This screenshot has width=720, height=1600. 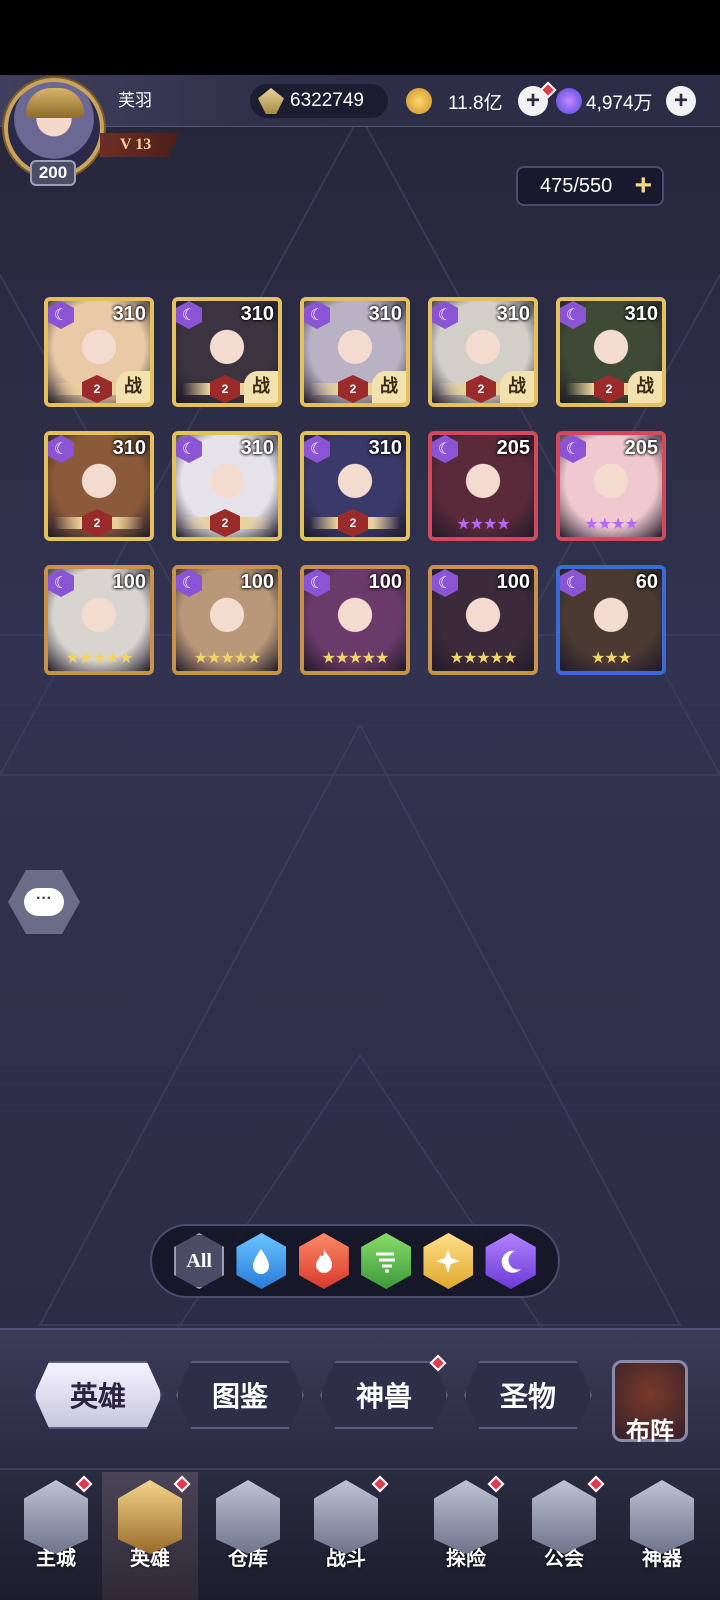 I want to click on formation-button: 布阵, so click(x=650, y=1402).